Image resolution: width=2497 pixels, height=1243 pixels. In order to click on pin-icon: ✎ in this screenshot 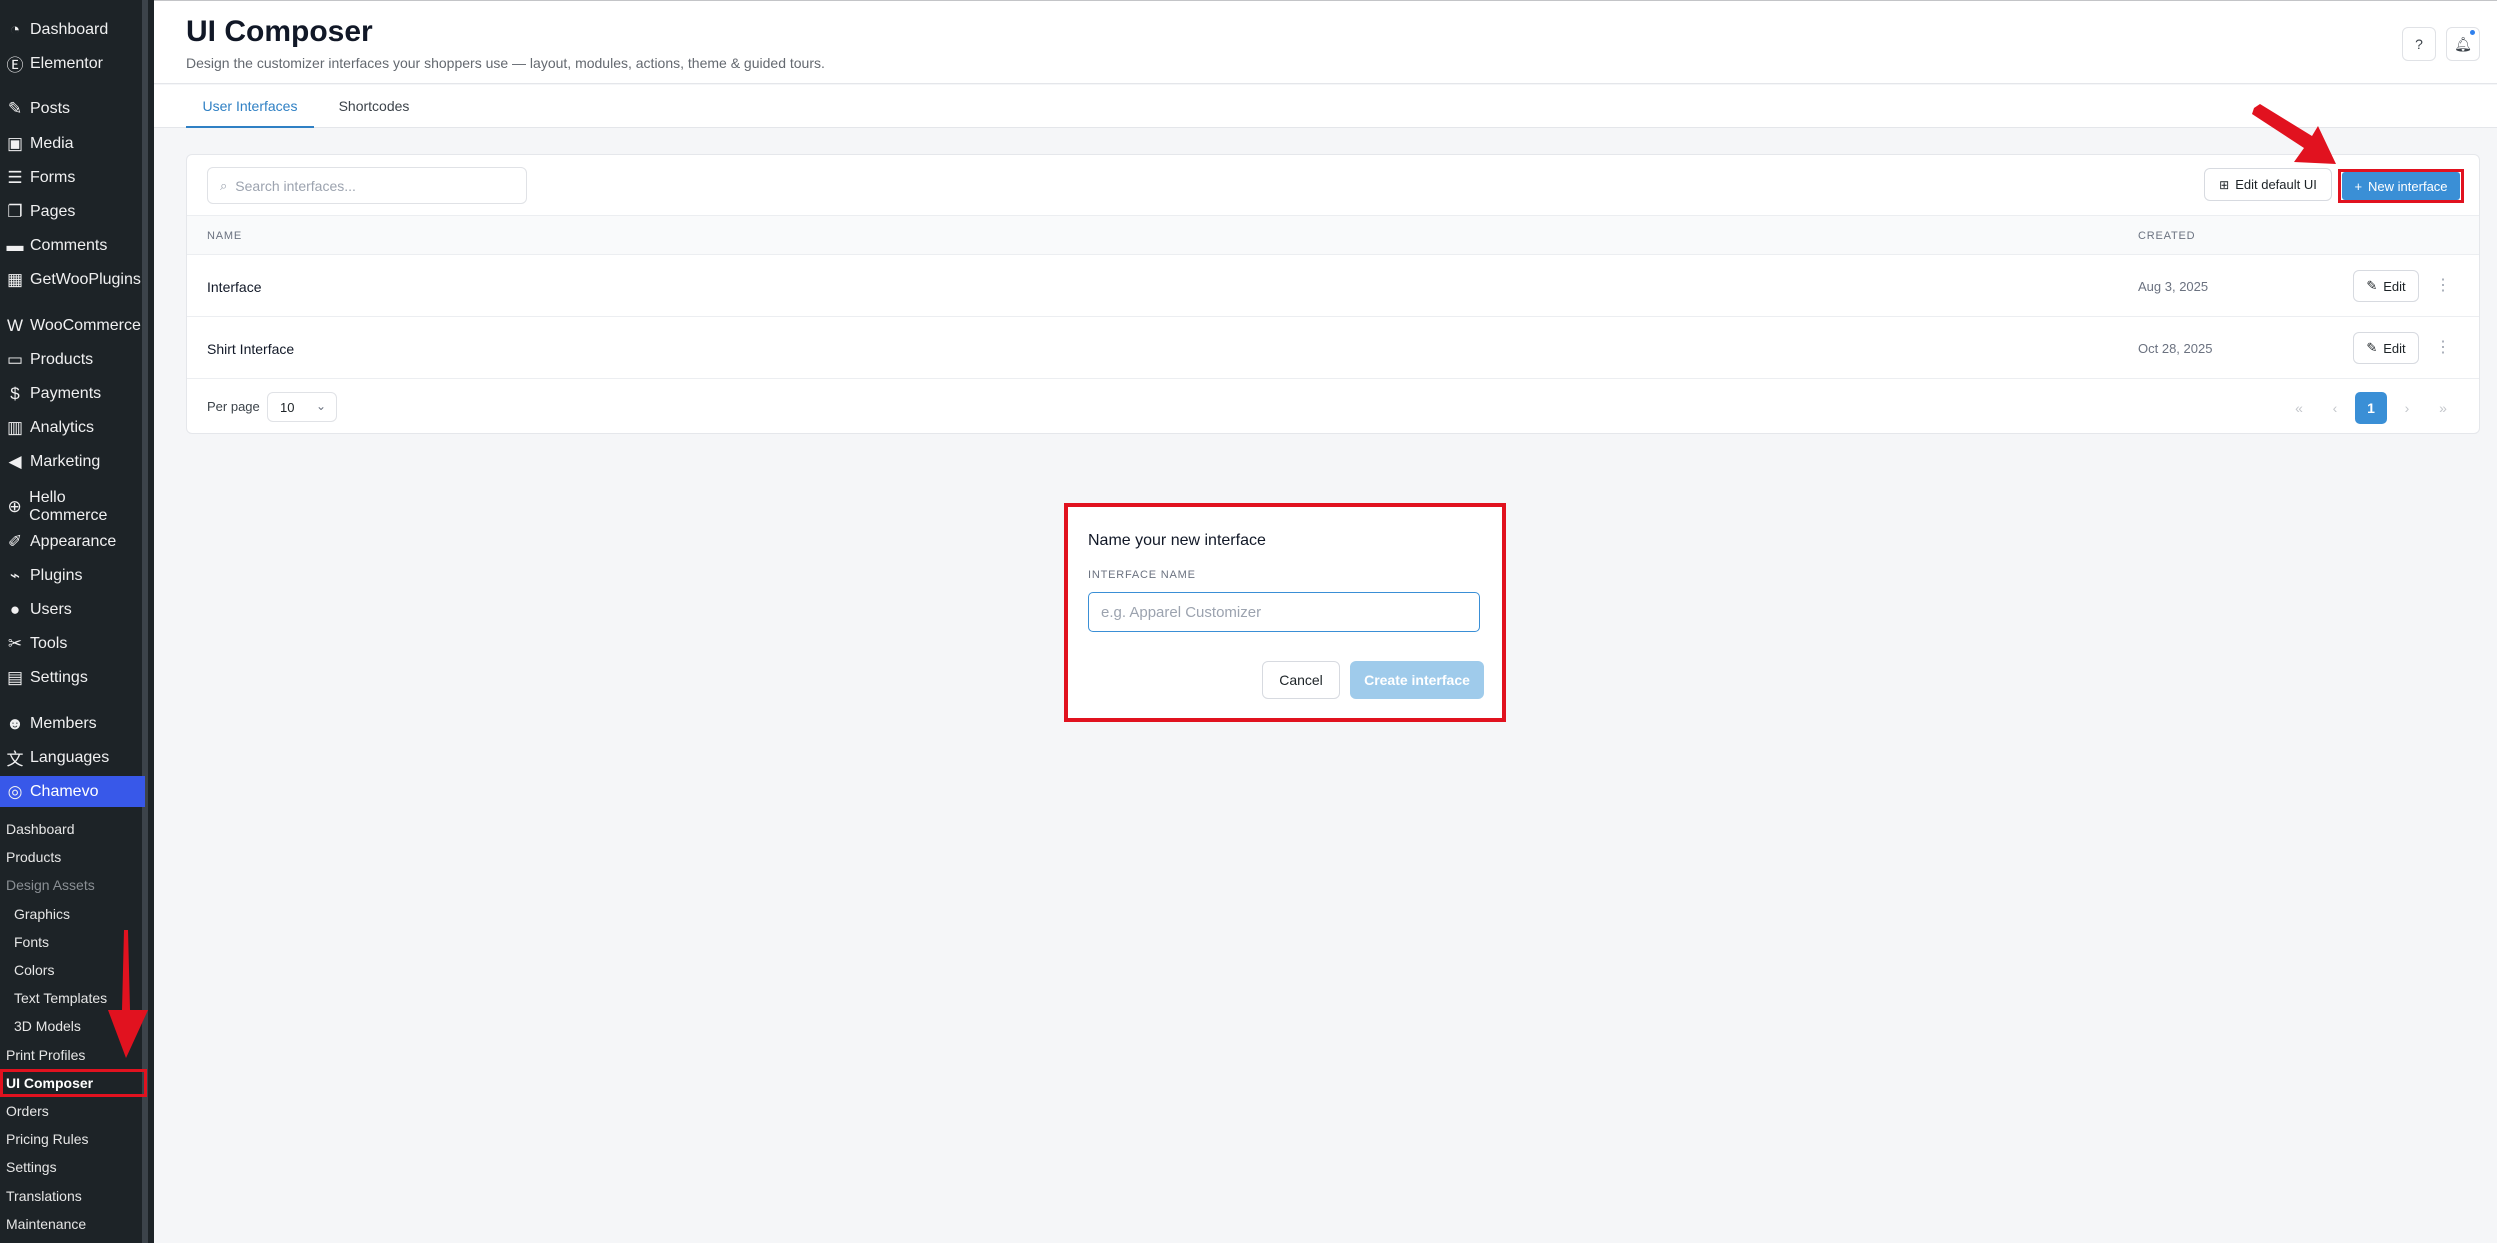, I will do `click(15, 108)`.